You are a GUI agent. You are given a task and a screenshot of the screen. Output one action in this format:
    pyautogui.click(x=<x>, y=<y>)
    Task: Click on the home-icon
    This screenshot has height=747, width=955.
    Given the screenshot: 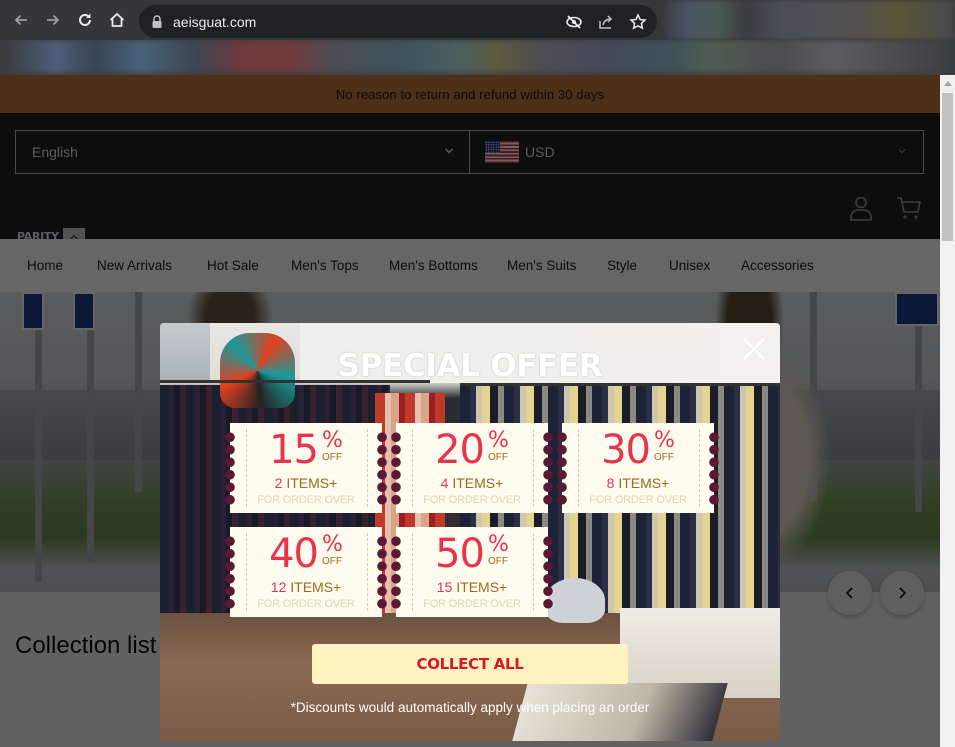 What is the action you would take?
    pyautogui.click(x=117, y=19)
    